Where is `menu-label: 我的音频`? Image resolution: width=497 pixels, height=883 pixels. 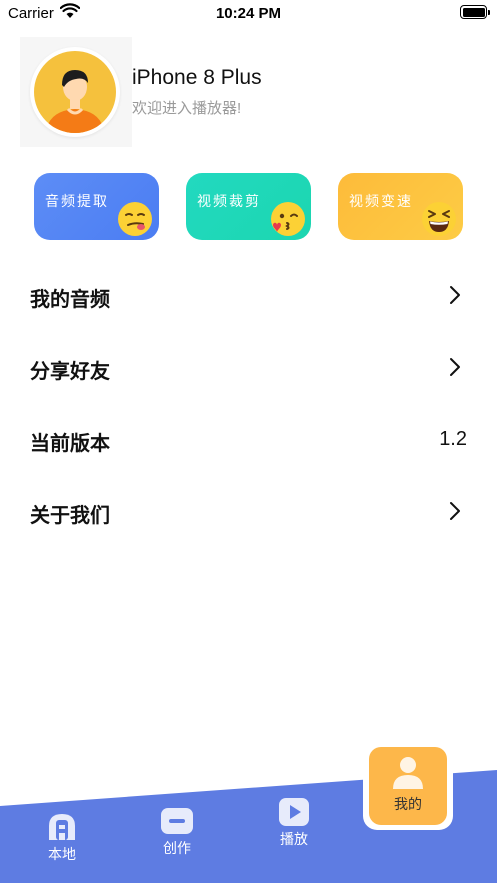
menu-label: 我的音频 is located at coordinates (70, 300).